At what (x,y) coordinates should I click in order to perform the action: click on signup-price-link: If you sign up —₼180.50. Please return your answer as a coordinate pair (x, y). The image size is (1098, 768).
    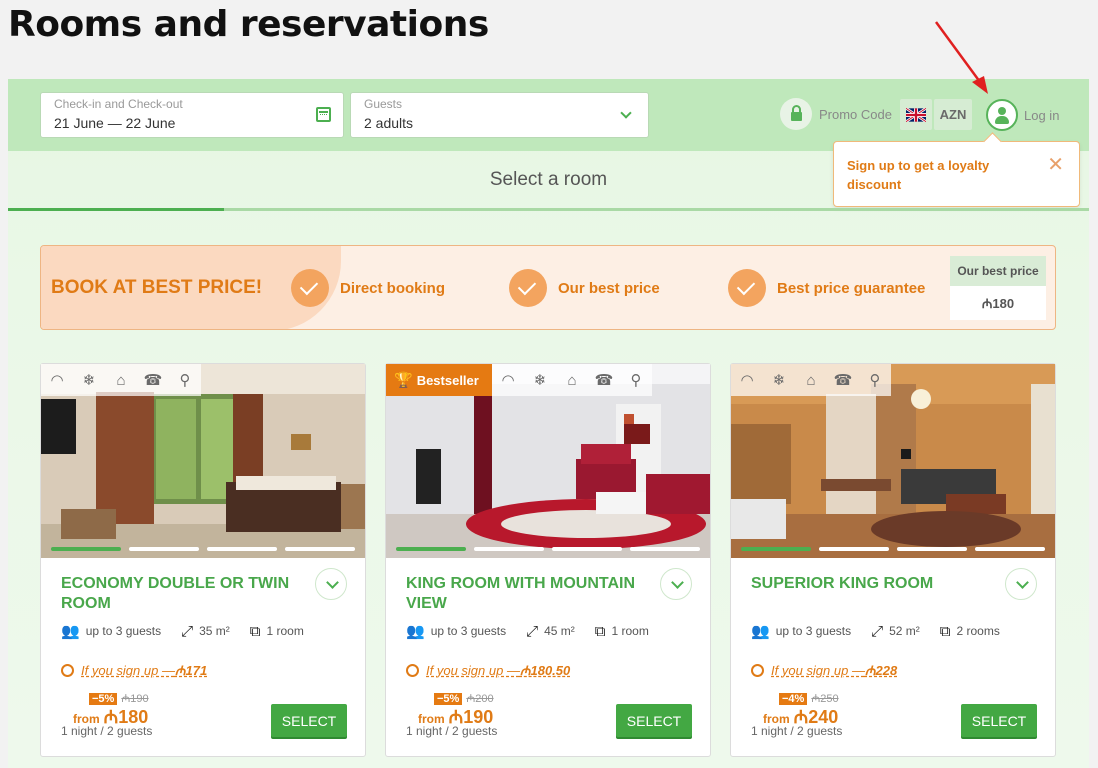
    Looking at the image, I should click on (488, 670).